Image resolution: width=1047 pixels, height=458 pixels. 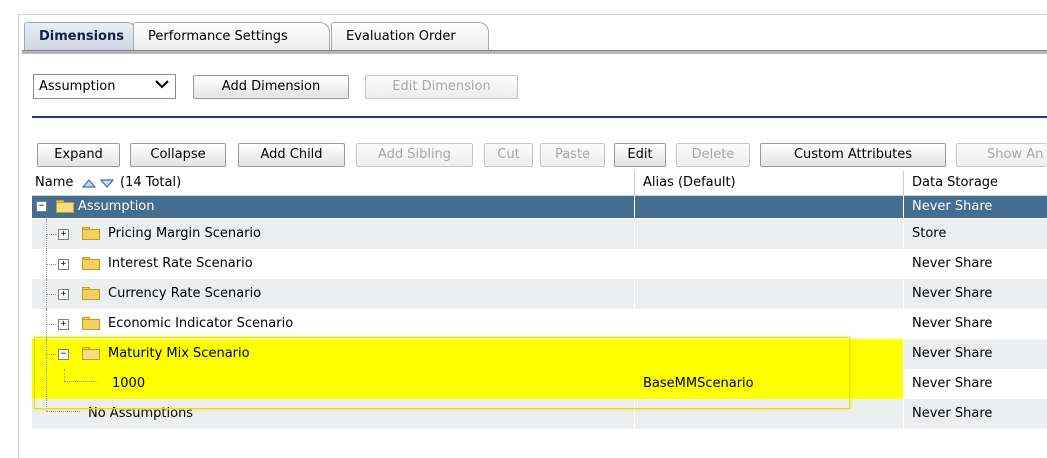 I want to click on paste-button: Paste, so click(x=572, y=155).